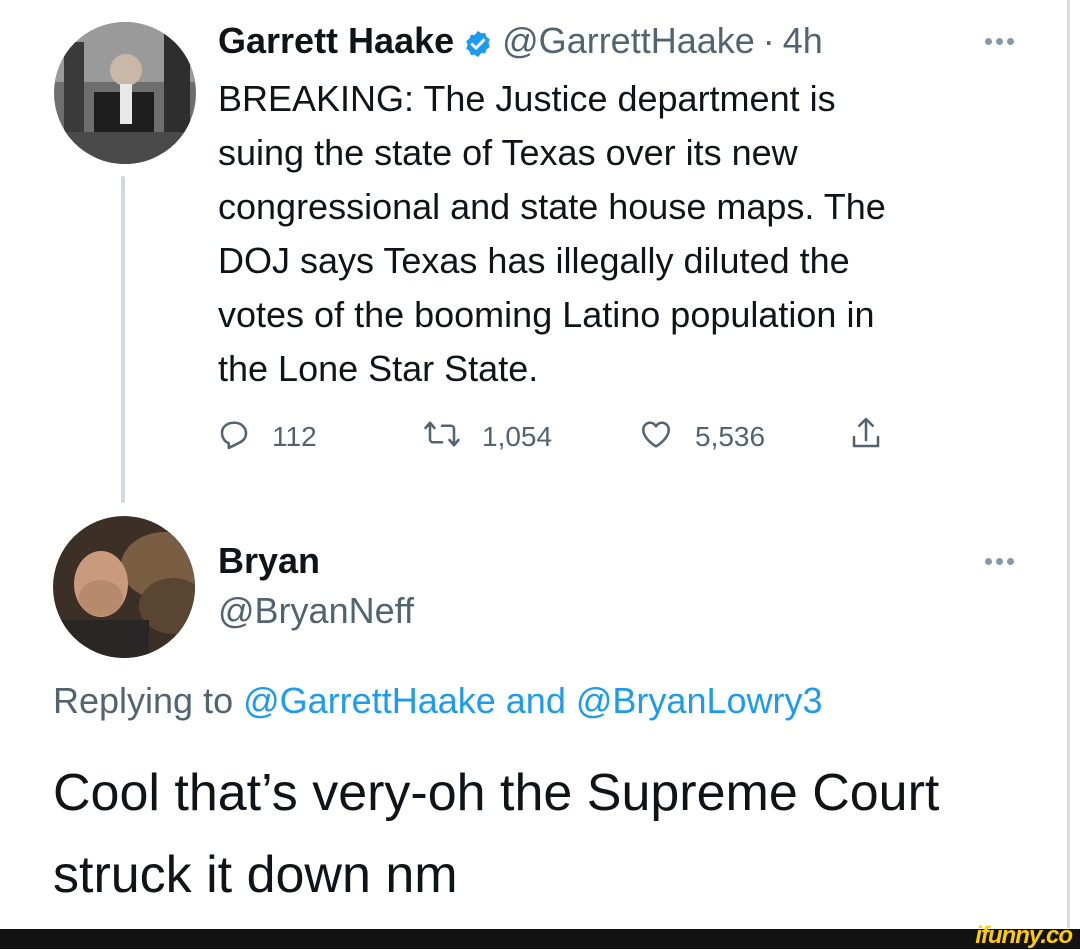 The image size is (1080, 950). What do you see at coordinates (628, 41) in the screenshot?
I see `tweet-author-handle: @GarrettHaake` at bounding box center [628, 41].